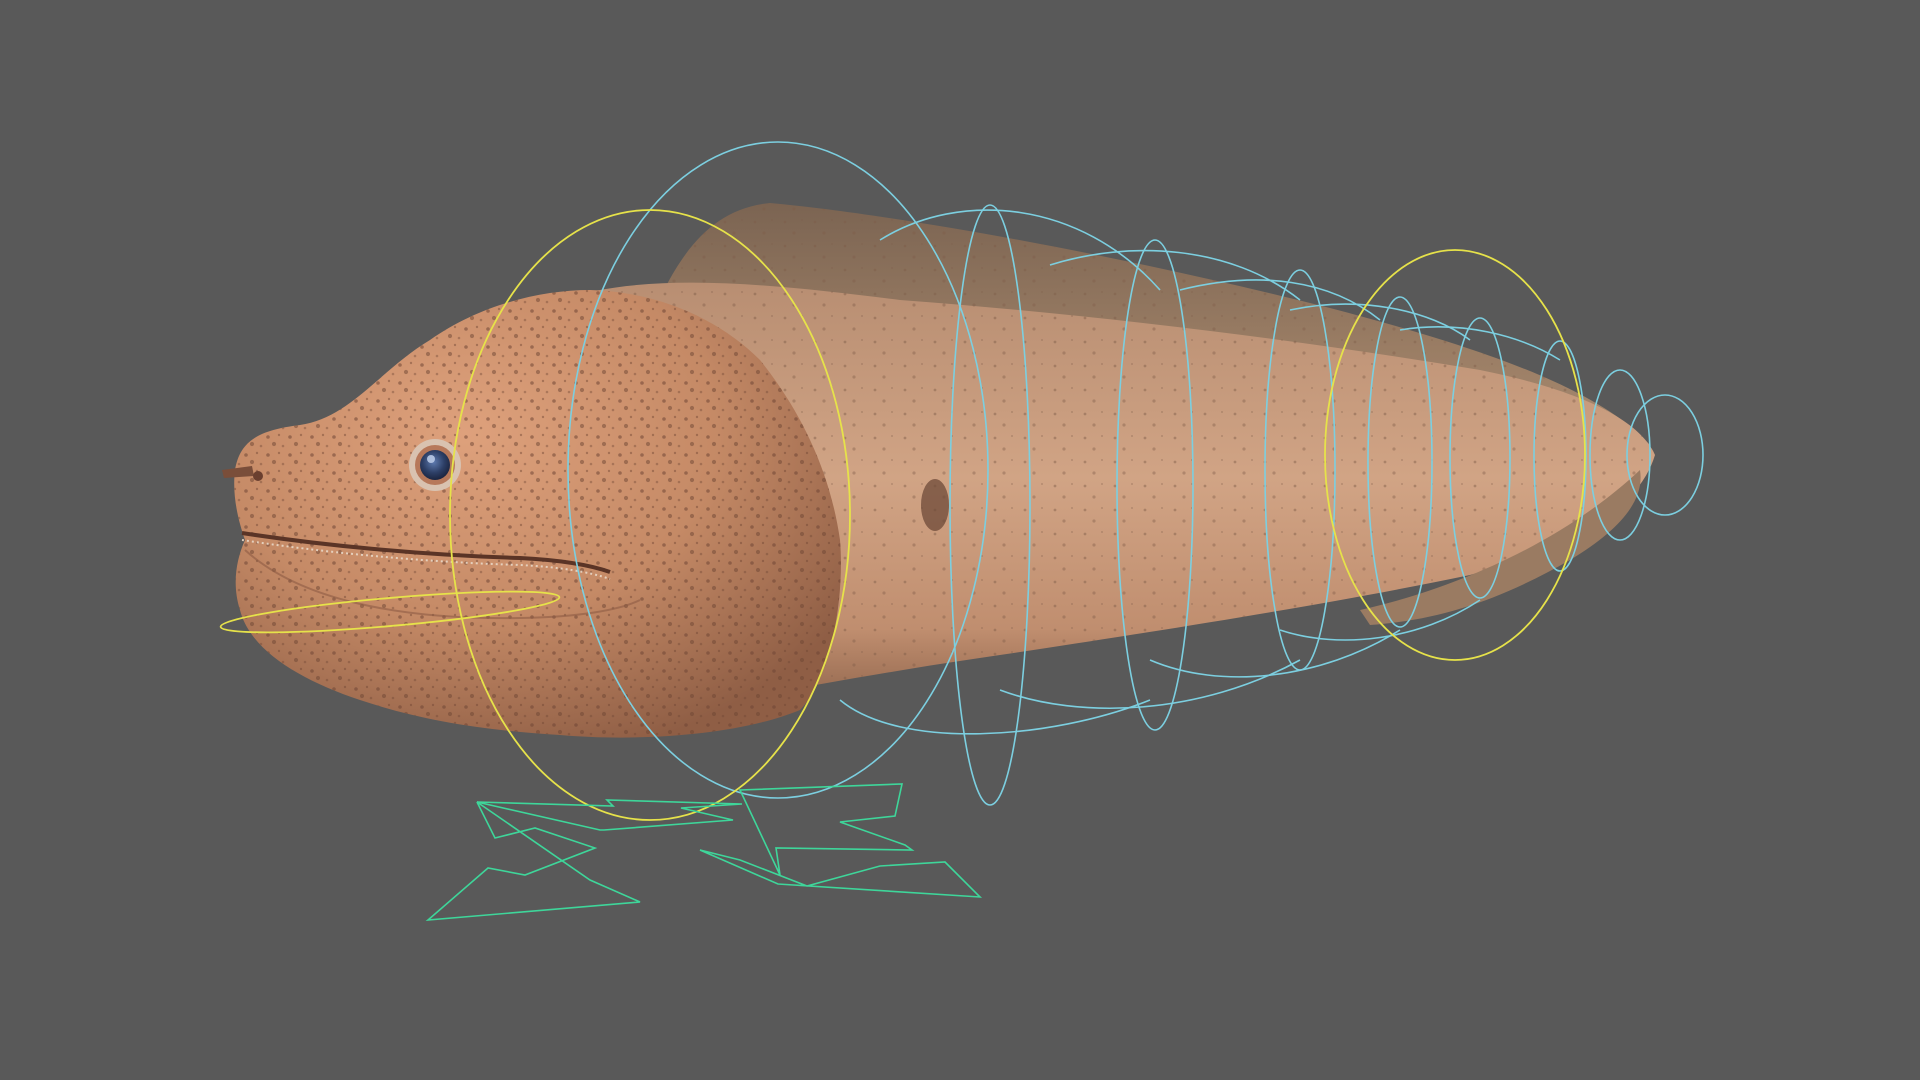 This screenshot has height=1080, width=1920. Describe the element at coordinates (533, 861) in the screenshot. I see `root-control-arrow-left` at that location.